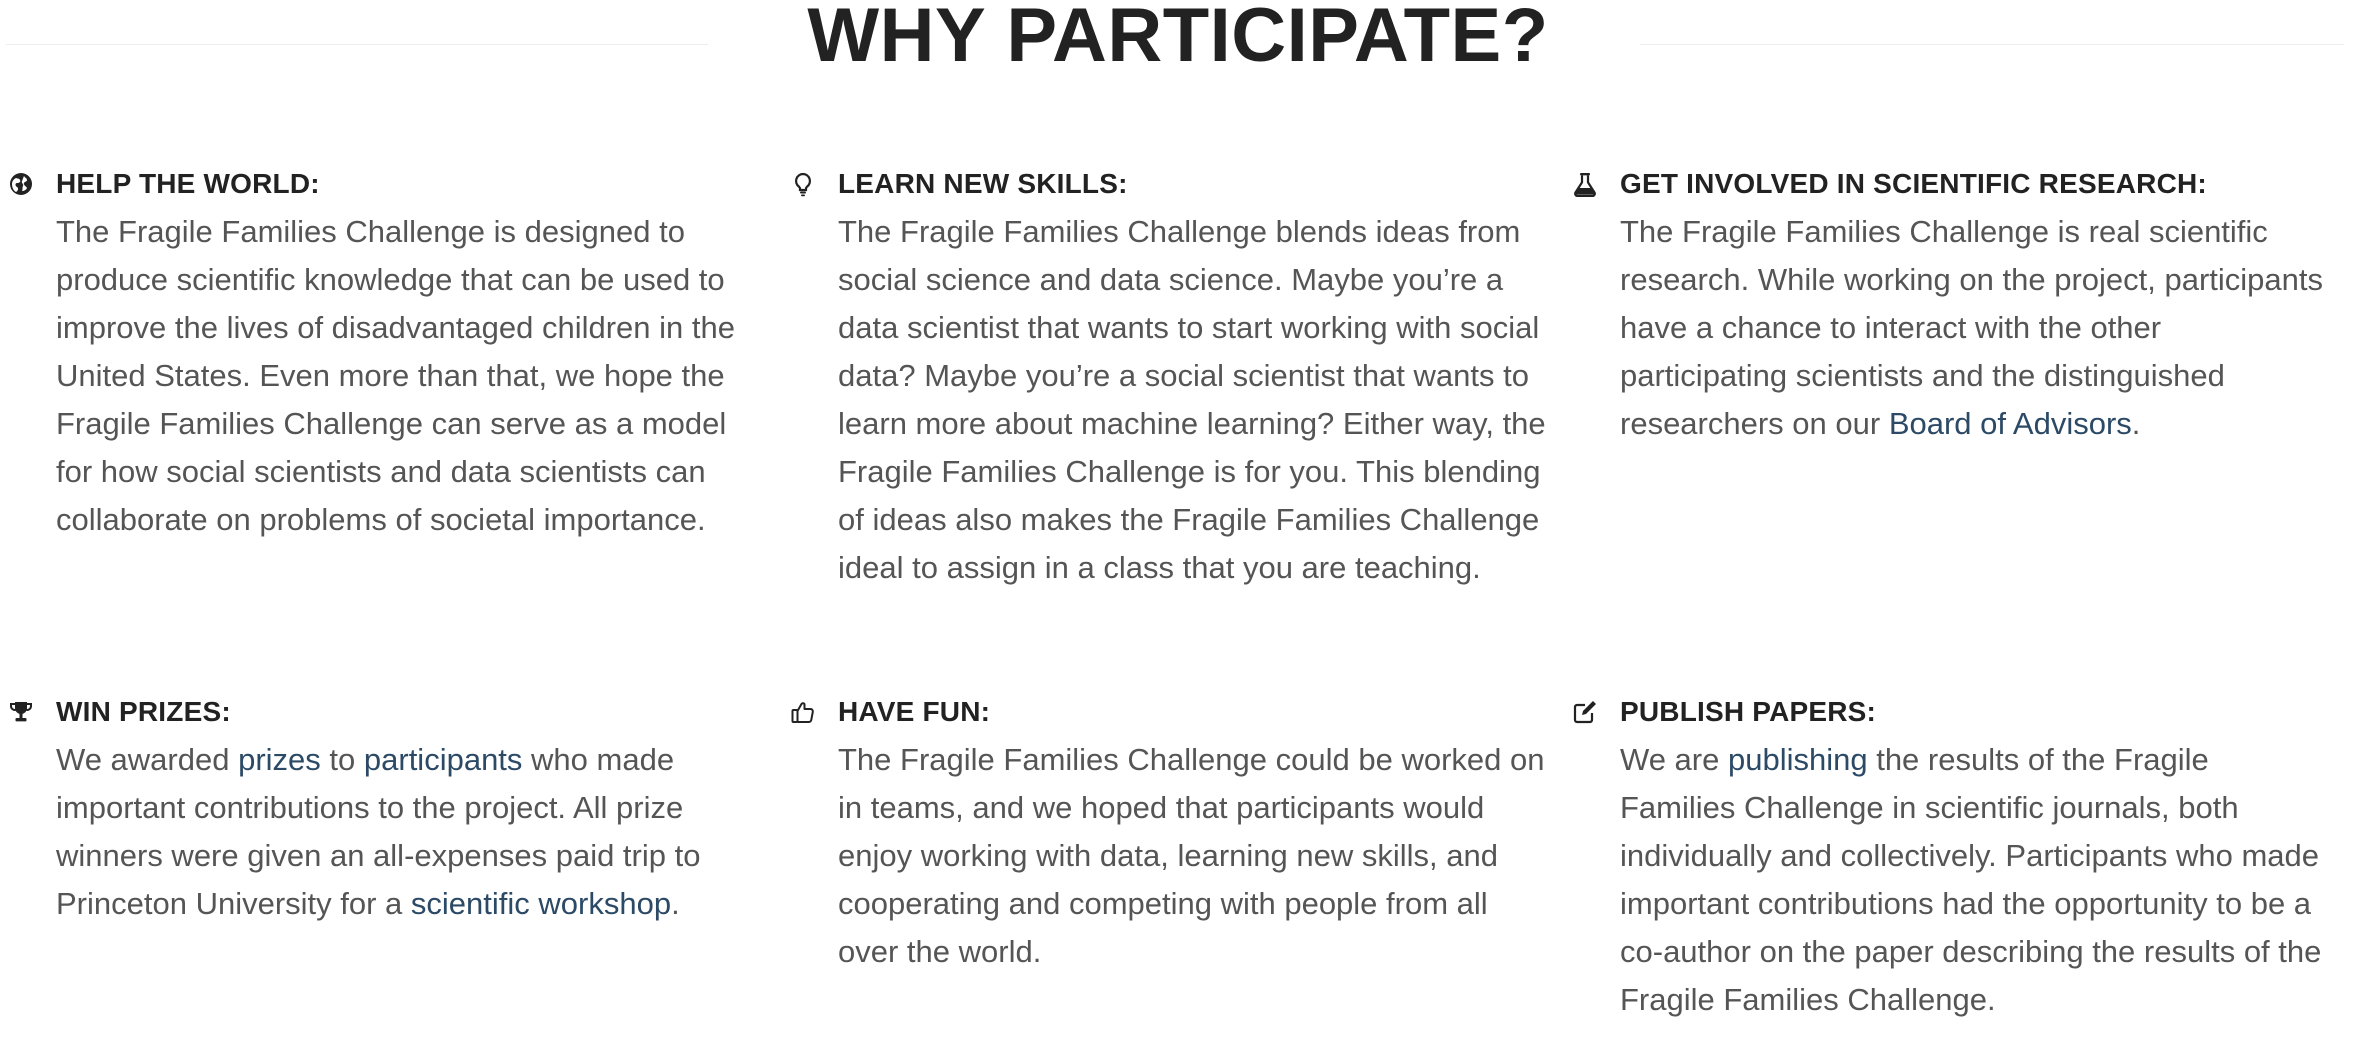 This screenshot has width=2380, height=1056. I want to click on card-title: HELP THE WORLD:, so click(188, 183).